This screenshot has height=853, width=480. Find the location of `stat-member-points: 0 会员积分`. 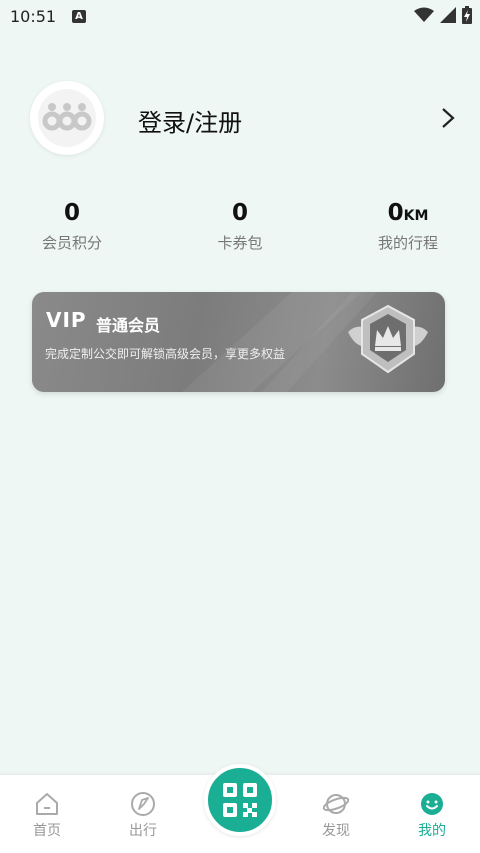

stat-member-points: 0 会员积分 is located at coordinates (72, 225).